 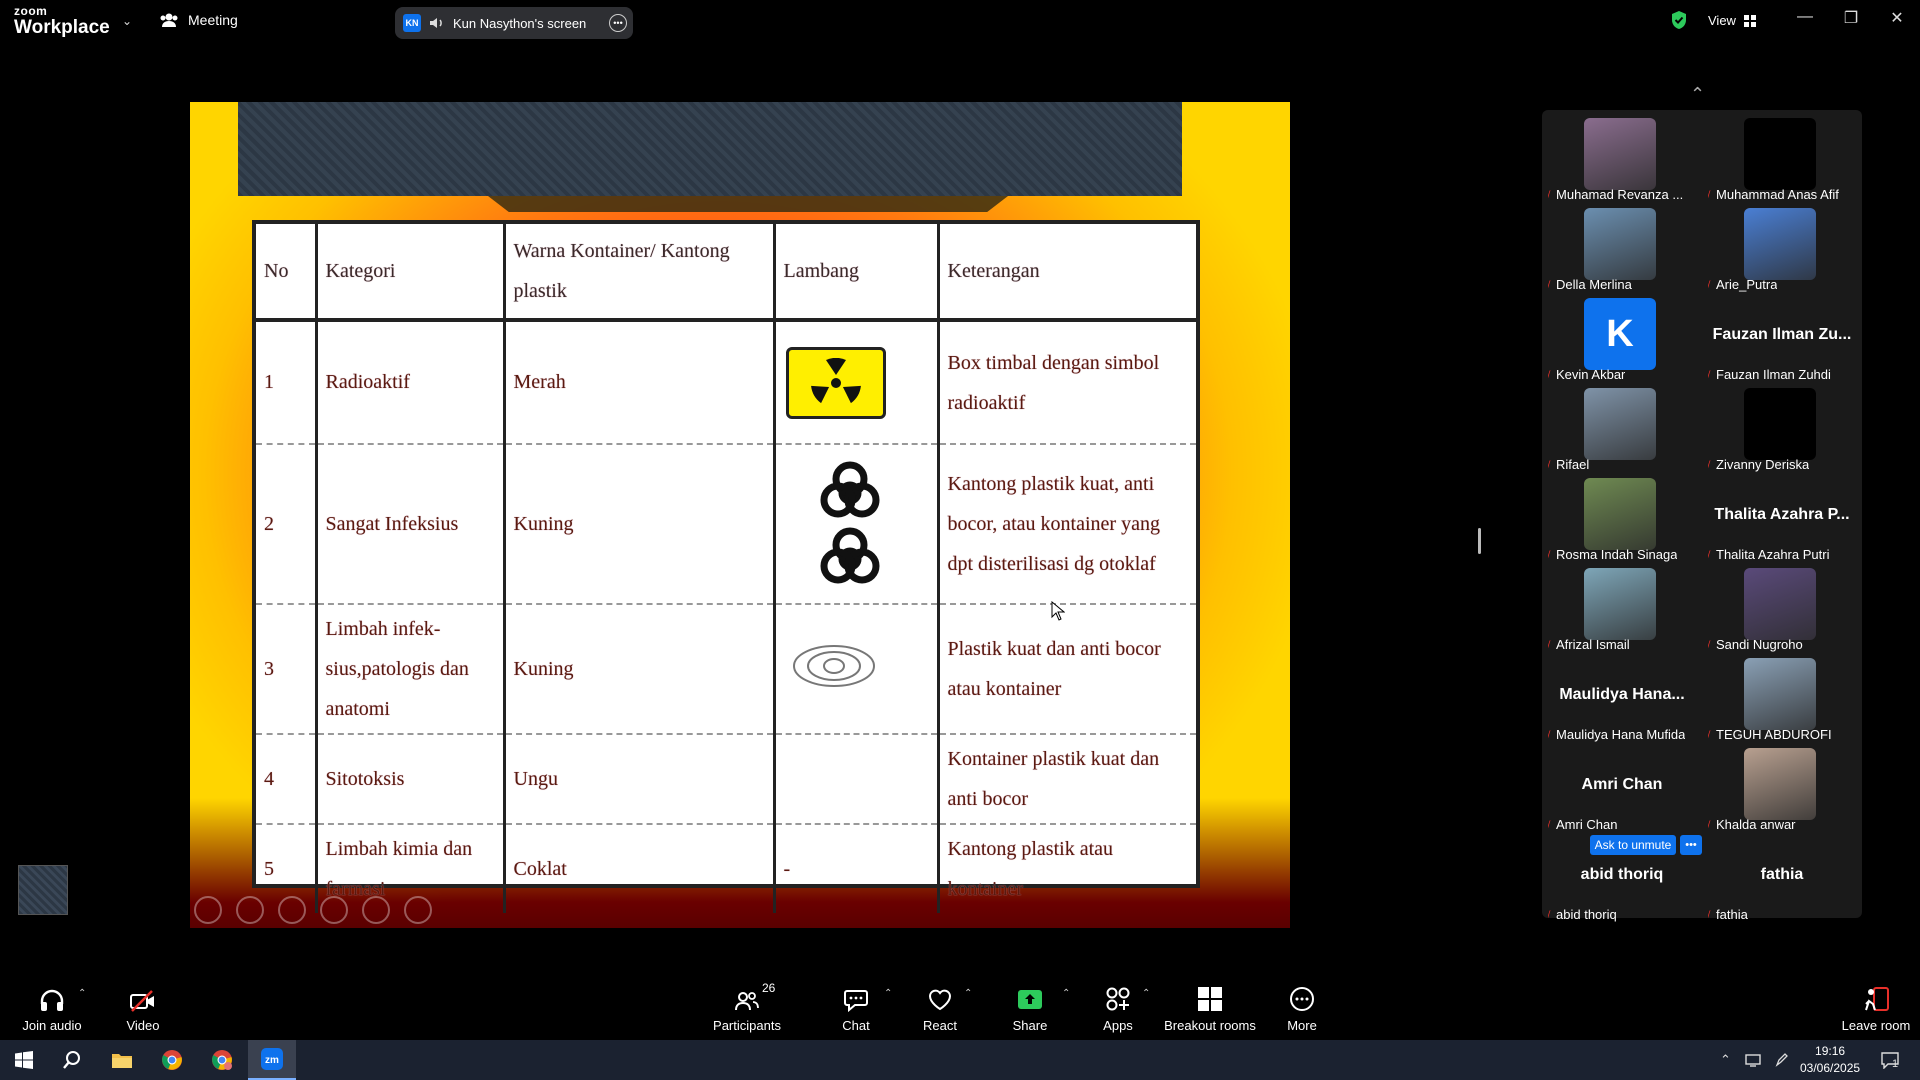 What do you see at coordinates (213, 20) in the screenshot?
I see `meeting-label: Meeting` at bounding box center [213, 20].